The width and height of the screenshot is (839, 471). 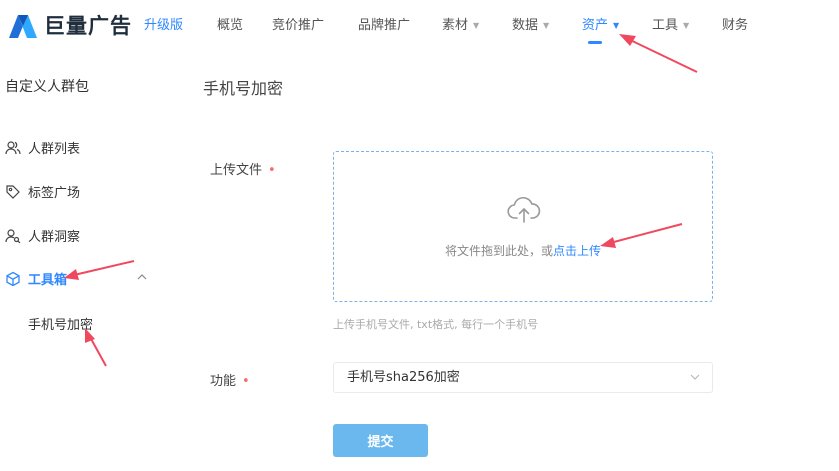 I want to click on nav-item-tools: 工具 ▼, so click(x=687, y=26).